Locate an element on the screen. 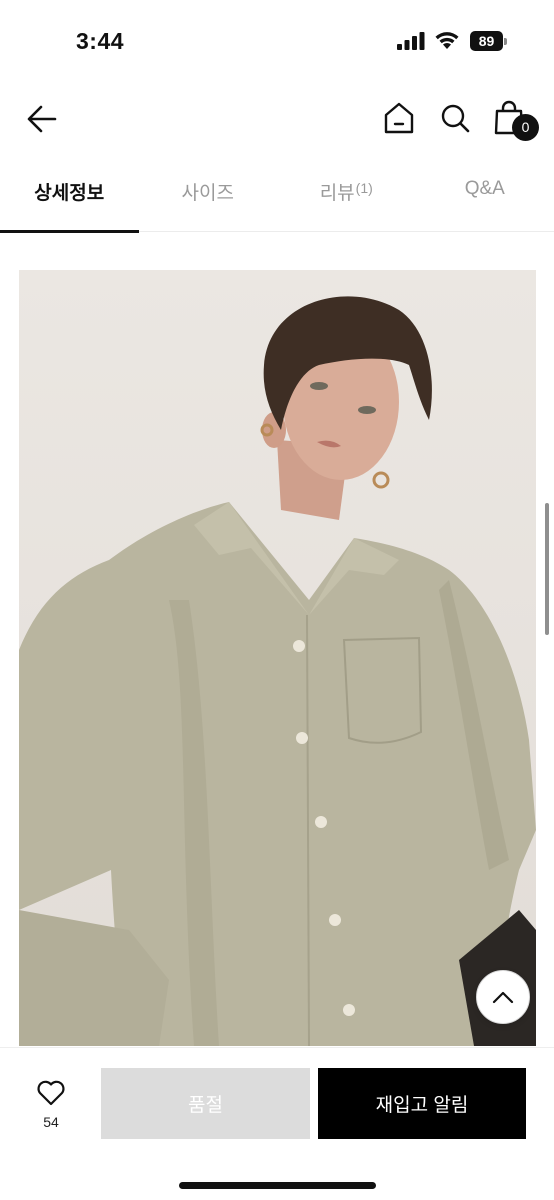  tab-label: 사이즈 is located at coordinates (207, 193).